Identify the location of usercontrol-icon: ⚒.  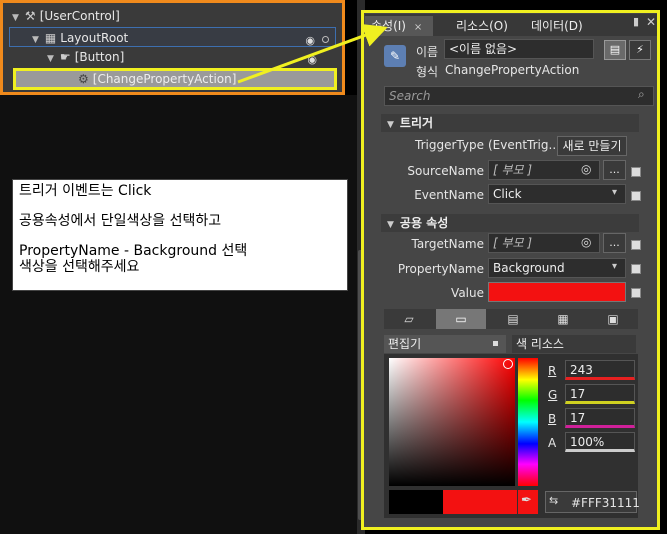
(30, 16).